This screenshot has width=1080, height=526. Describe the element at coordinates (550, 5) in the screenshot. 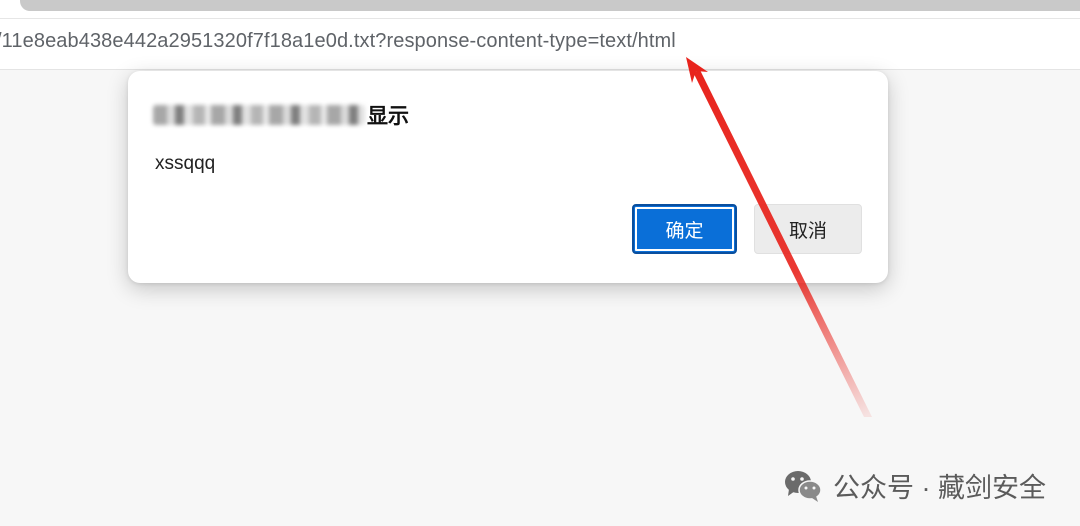

I see `browser-tab` at that location.